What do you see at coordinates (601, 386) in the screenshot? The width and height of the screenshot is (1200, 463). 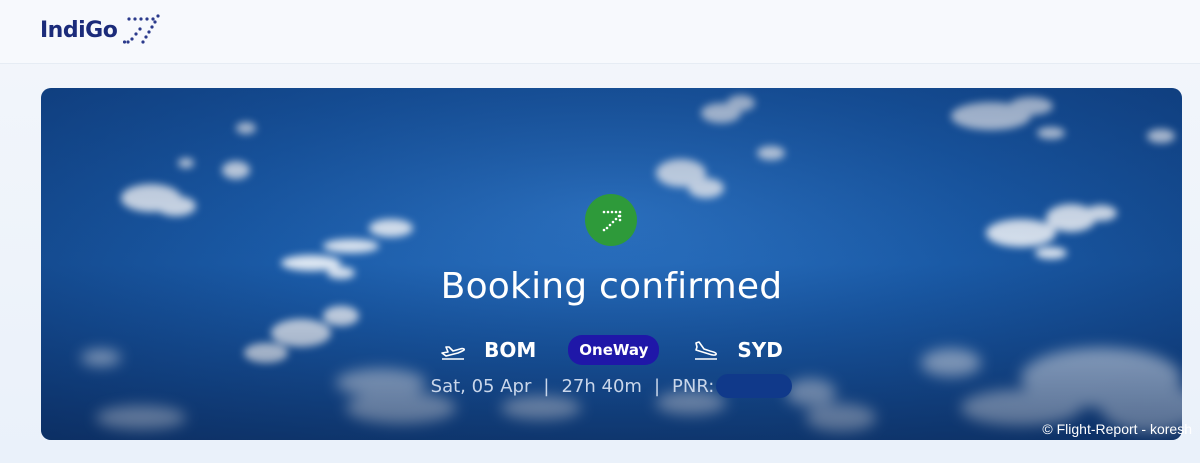 I see `flight-duration: 27h 40m` at bounding box center [601, 386].